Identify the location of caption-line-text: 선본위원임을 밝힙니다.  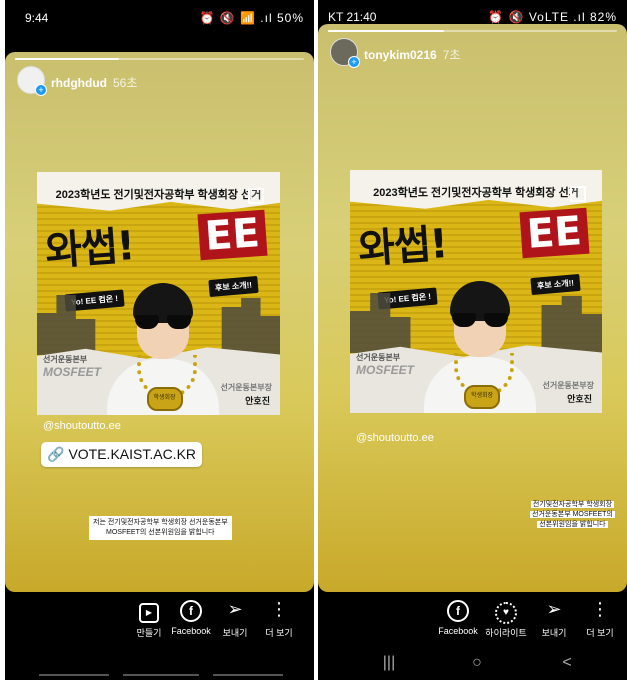
(572, 524).